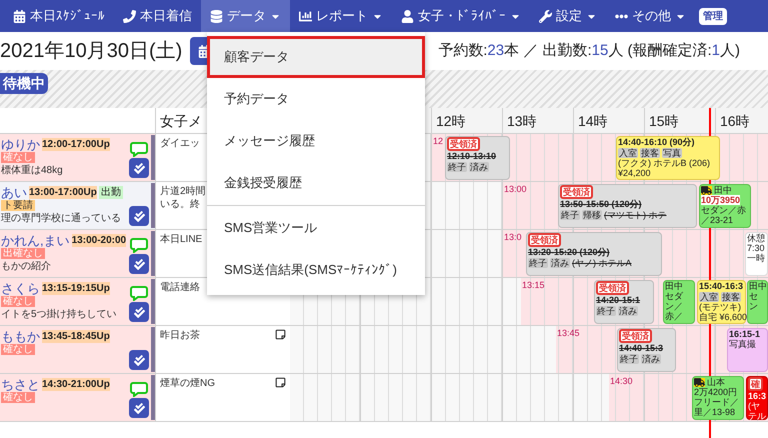  What do you see at coordinates (715, 412) in the screenshot?
I see `booking-detail: 里／13-98` at bounding box center [715, 412].